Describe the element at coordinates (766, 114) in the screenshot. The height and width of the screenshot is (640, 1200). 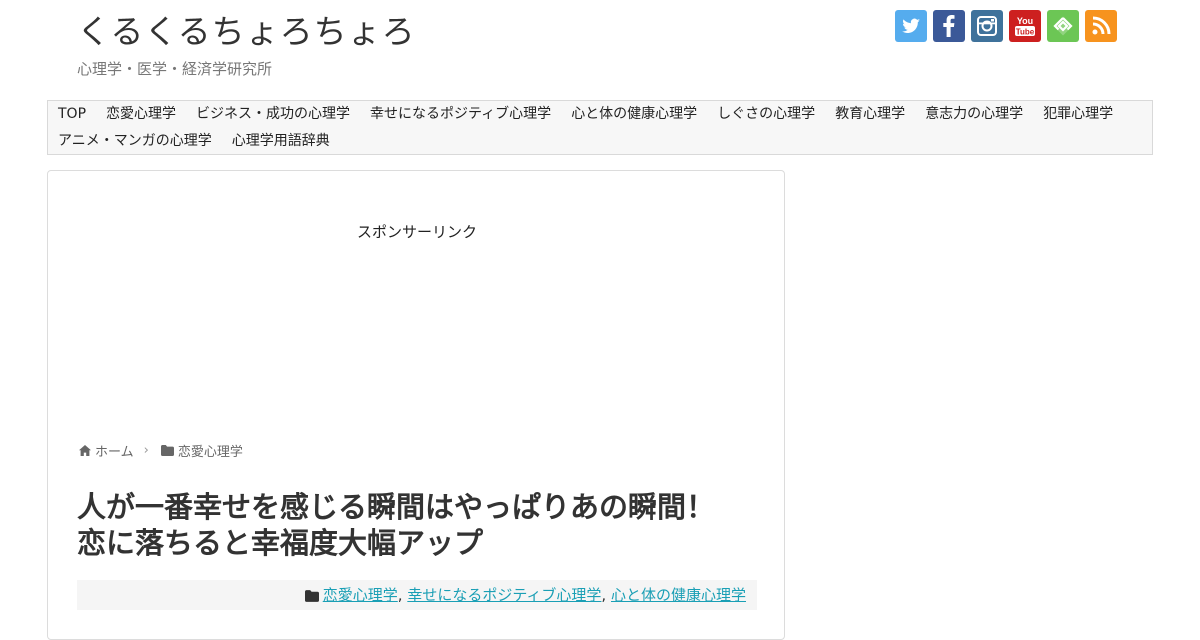
I see `nav-item-gesture: しぐさの心理学` at that location.